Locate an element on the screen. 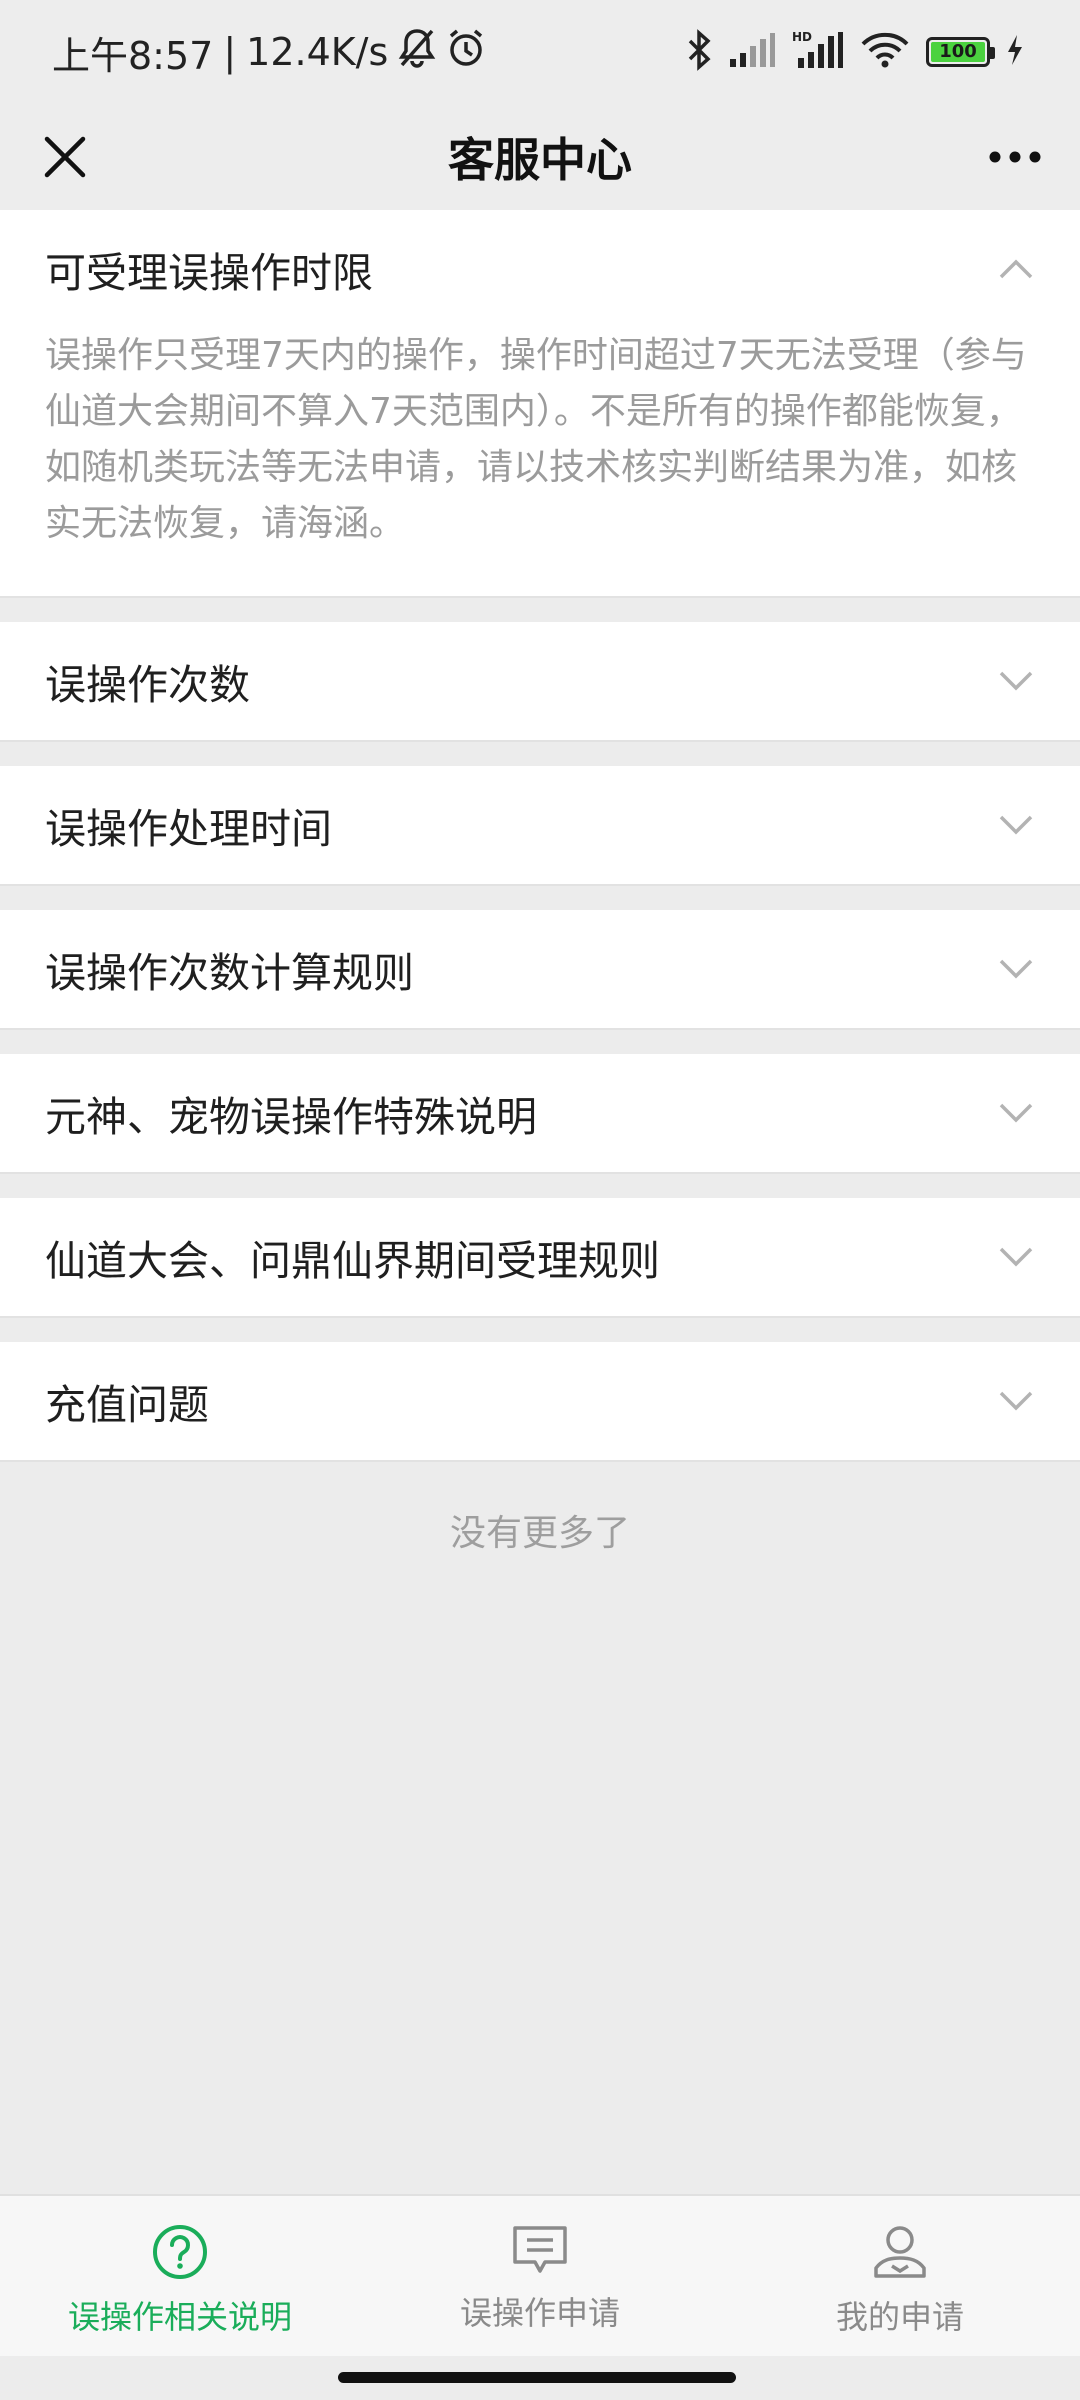 This screenshot has height=2400, width=1080. faq-section: 误操作次数 is located at coordinates (540, 682).